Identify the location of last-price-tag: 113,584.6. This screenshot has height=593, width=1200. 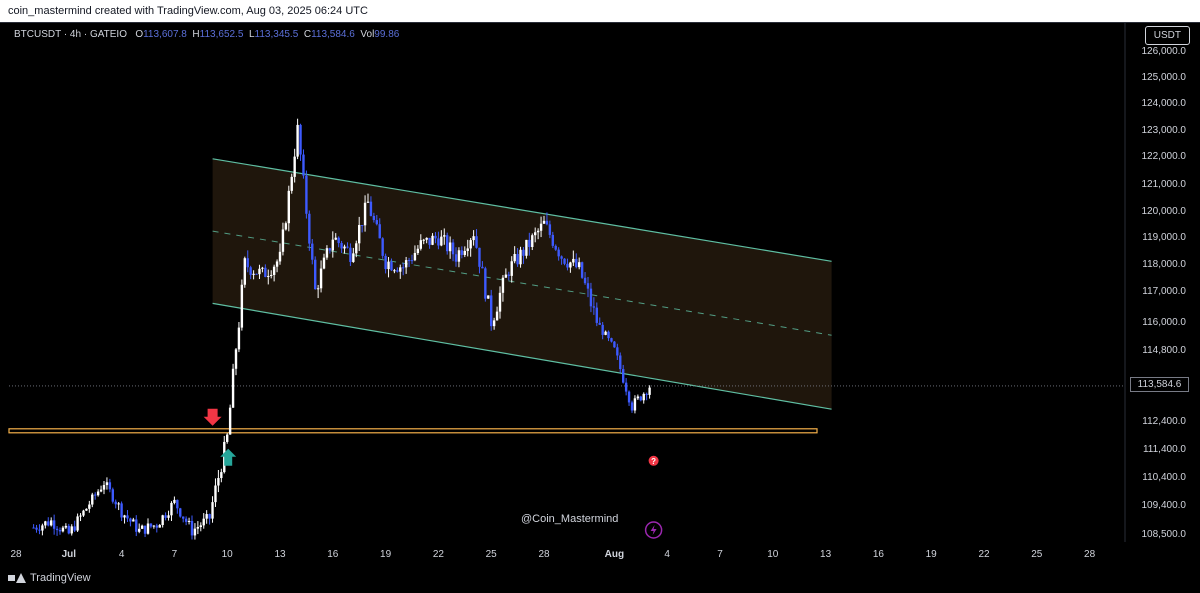
(1159, 384).